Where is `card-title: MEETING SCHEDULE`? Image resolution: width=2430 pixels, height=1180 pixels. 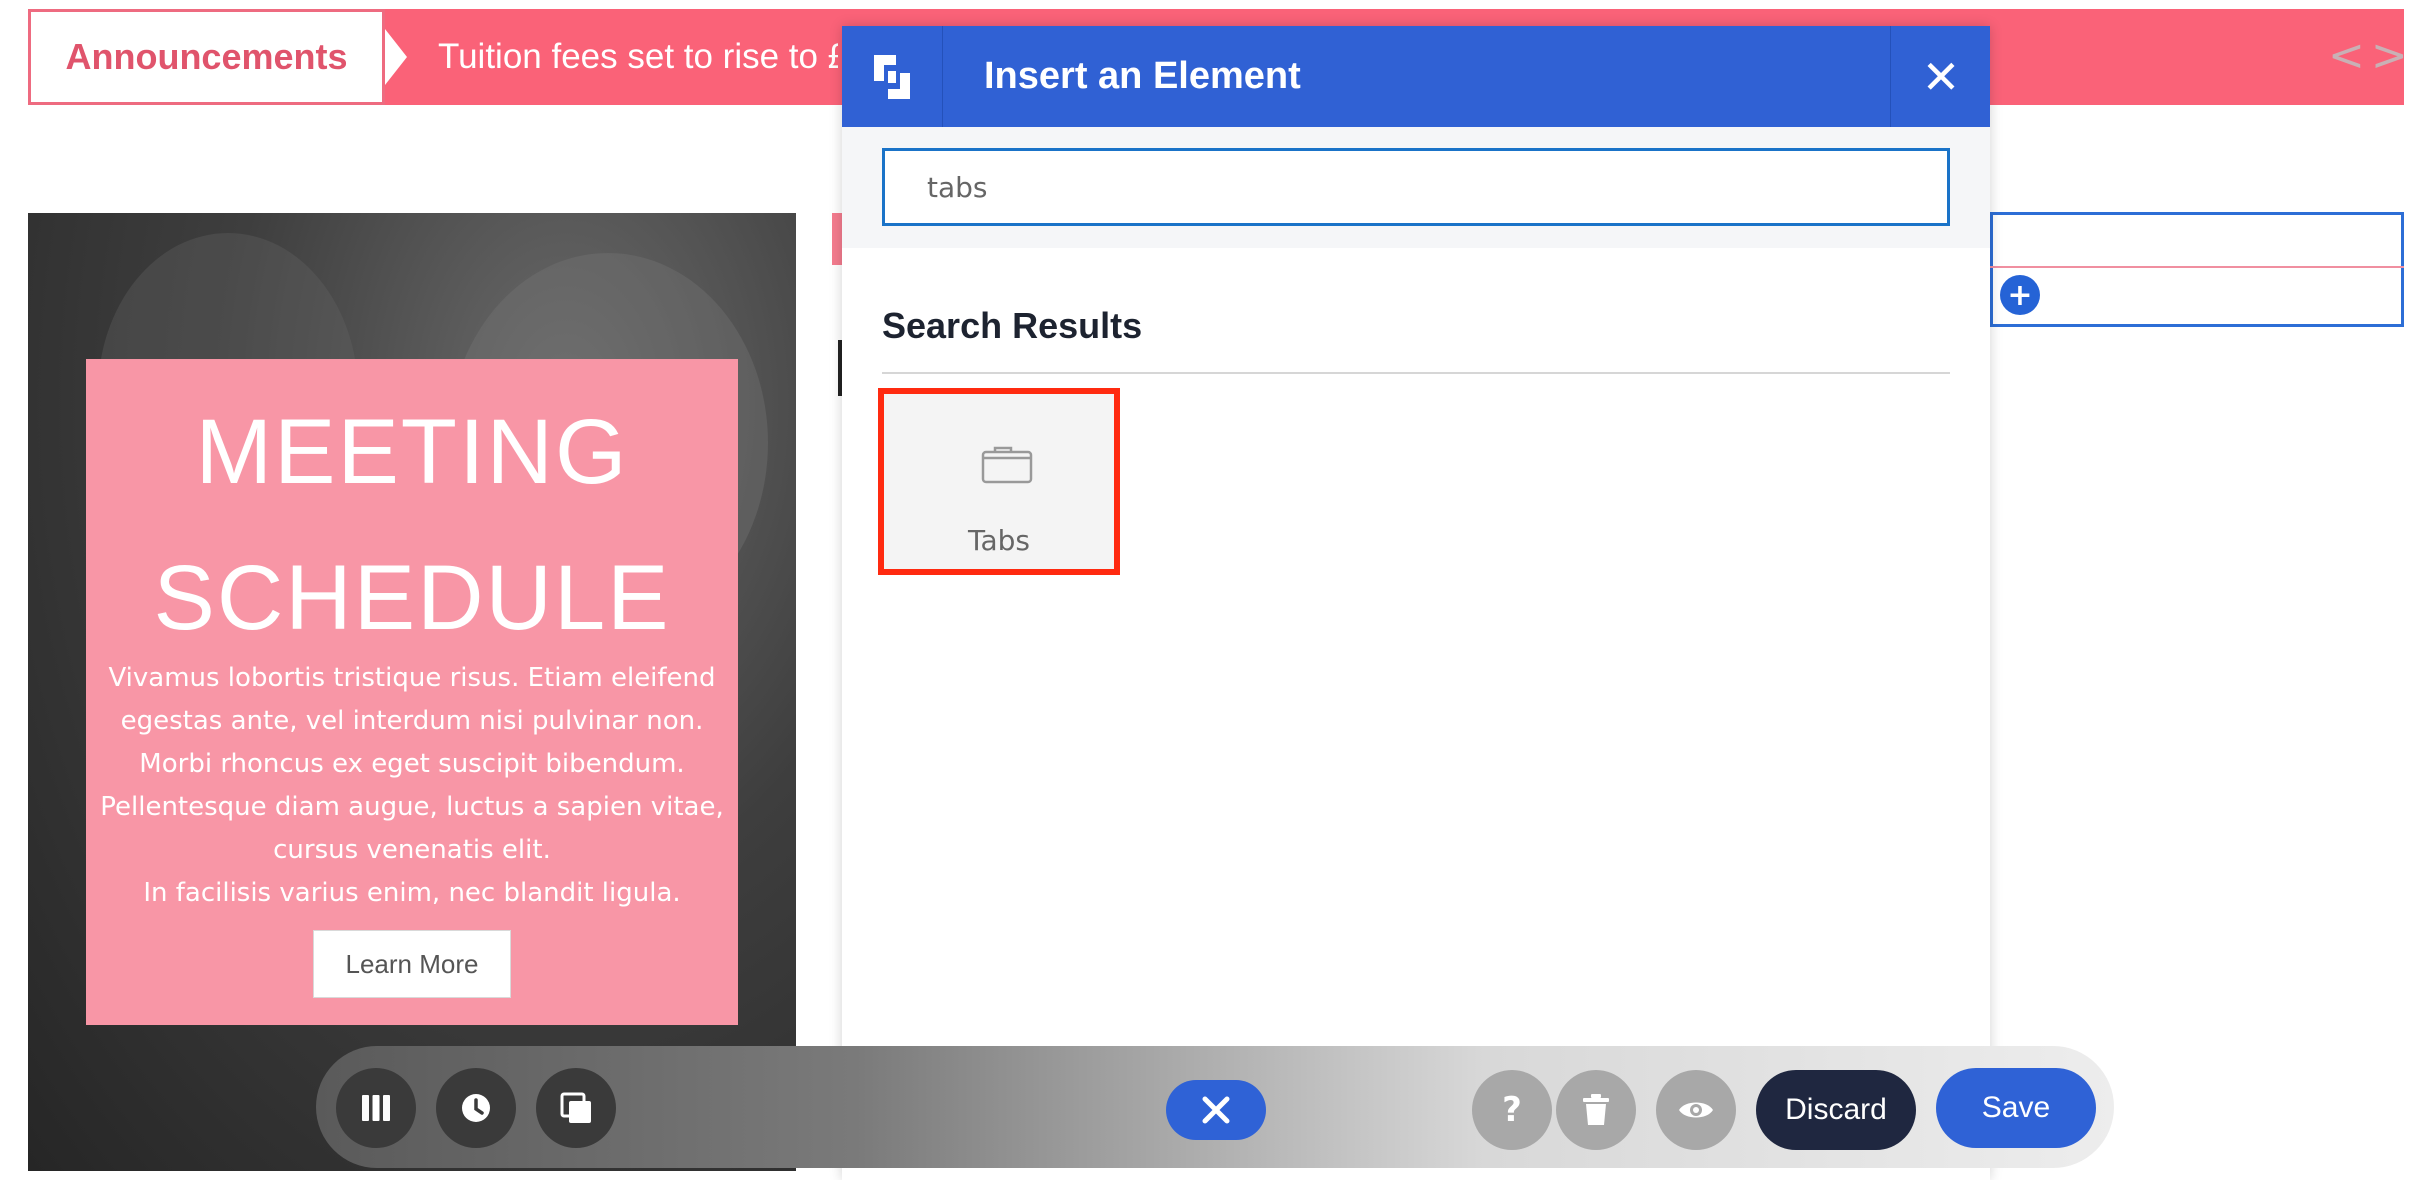
card-title: MEETING SCHEDULE is located at coordinates (412, 525).